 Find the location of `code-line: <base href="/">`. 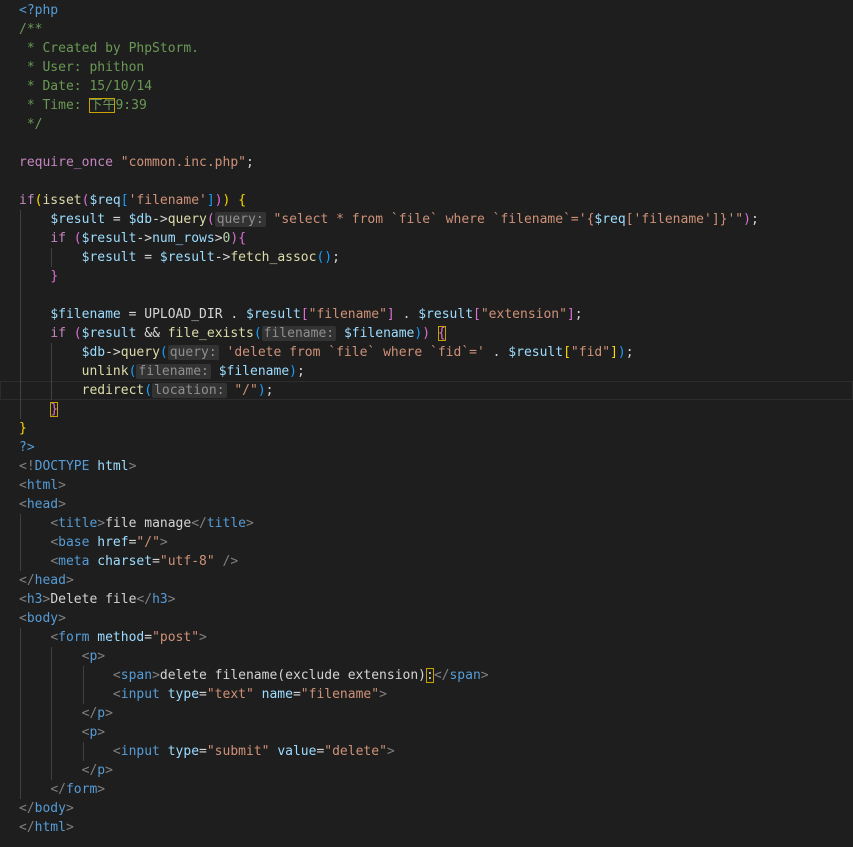

code-line: <base href="/"> is located at coordinates (426, 542).